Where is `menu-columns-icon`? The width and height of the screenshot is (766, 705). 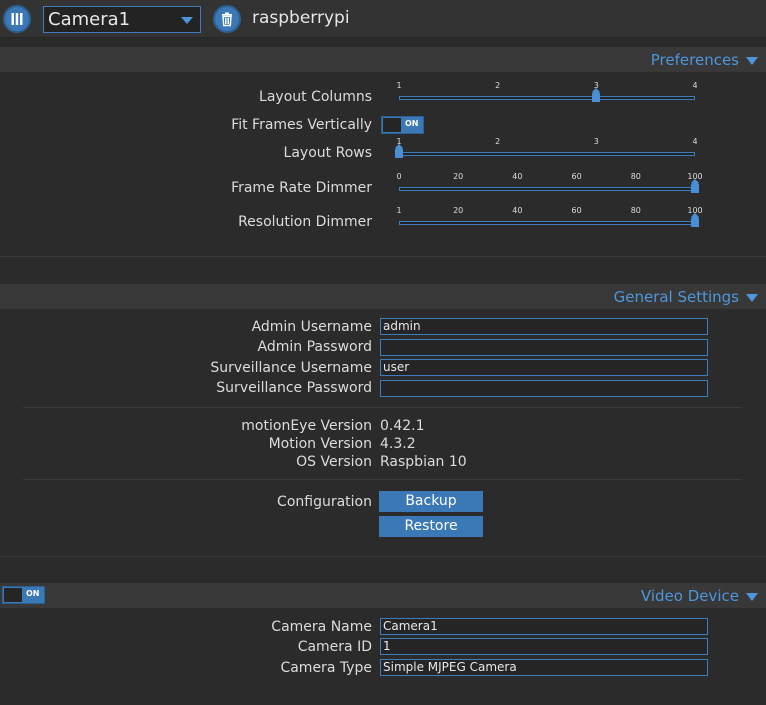
menu-columns-icon is located at coordinates (17, 19).